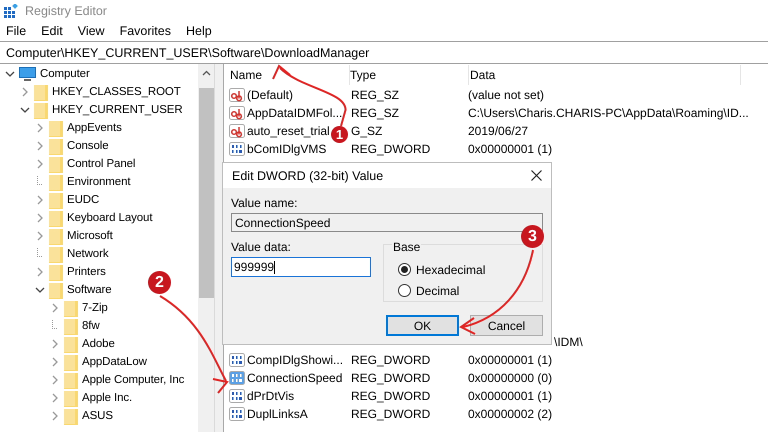 This screenshot has width=768, height=432. Describe the element at coordinates (286, 149) in the screenshot. I see `table-cell: bComIDlgVMS` at that location.